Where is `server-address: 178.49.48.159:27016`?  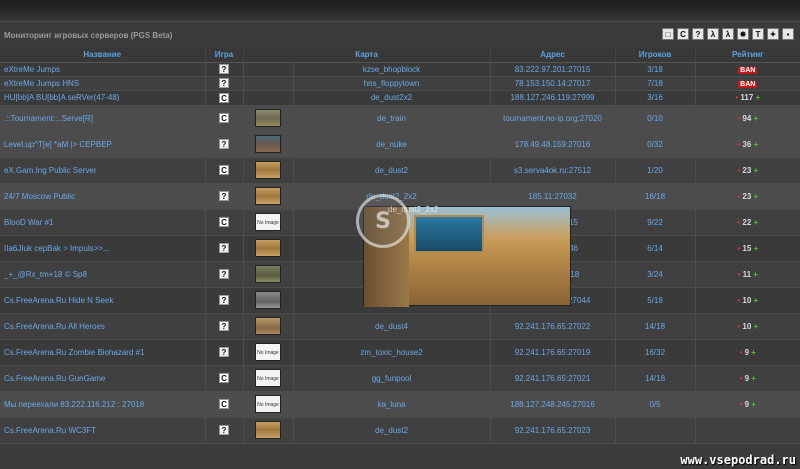
server-address: 178.49.48.159:27016 is located at coordinates (552, 144).